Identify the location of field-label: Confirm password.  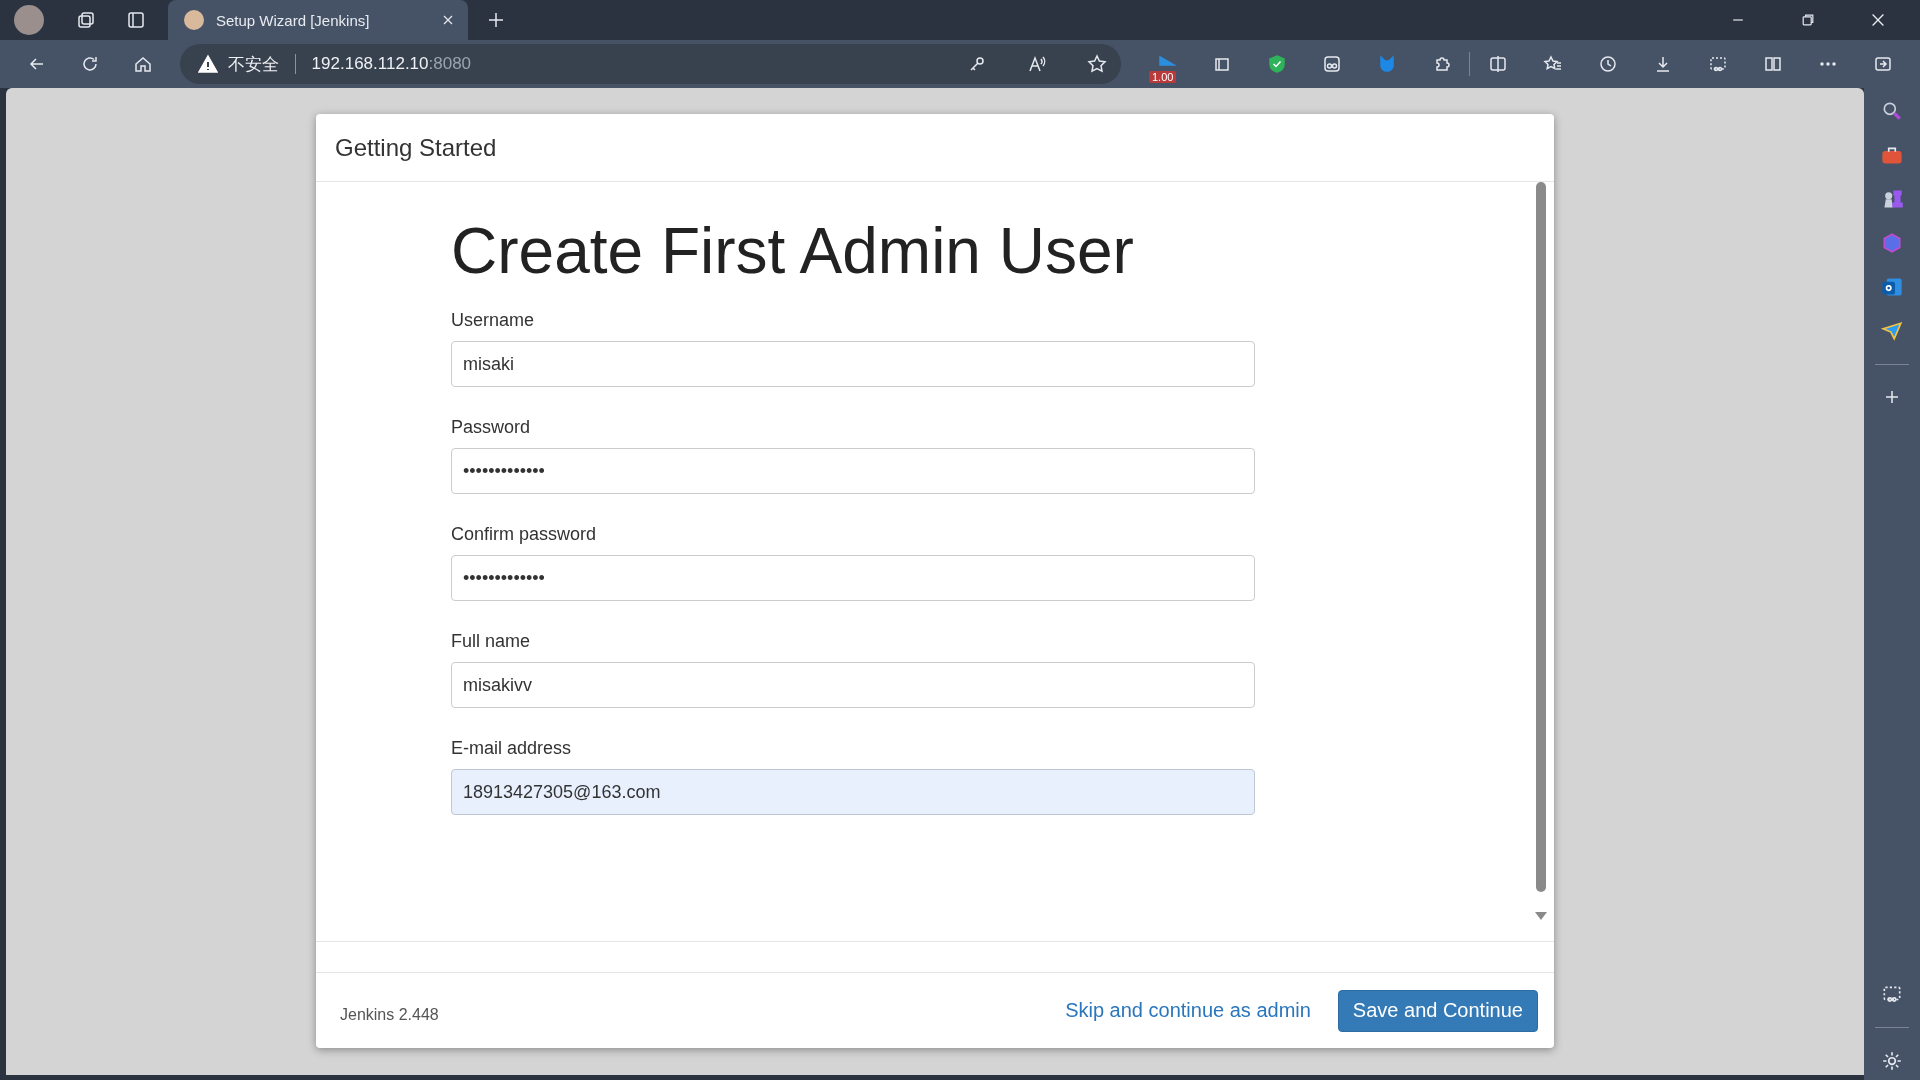
(524, 535).